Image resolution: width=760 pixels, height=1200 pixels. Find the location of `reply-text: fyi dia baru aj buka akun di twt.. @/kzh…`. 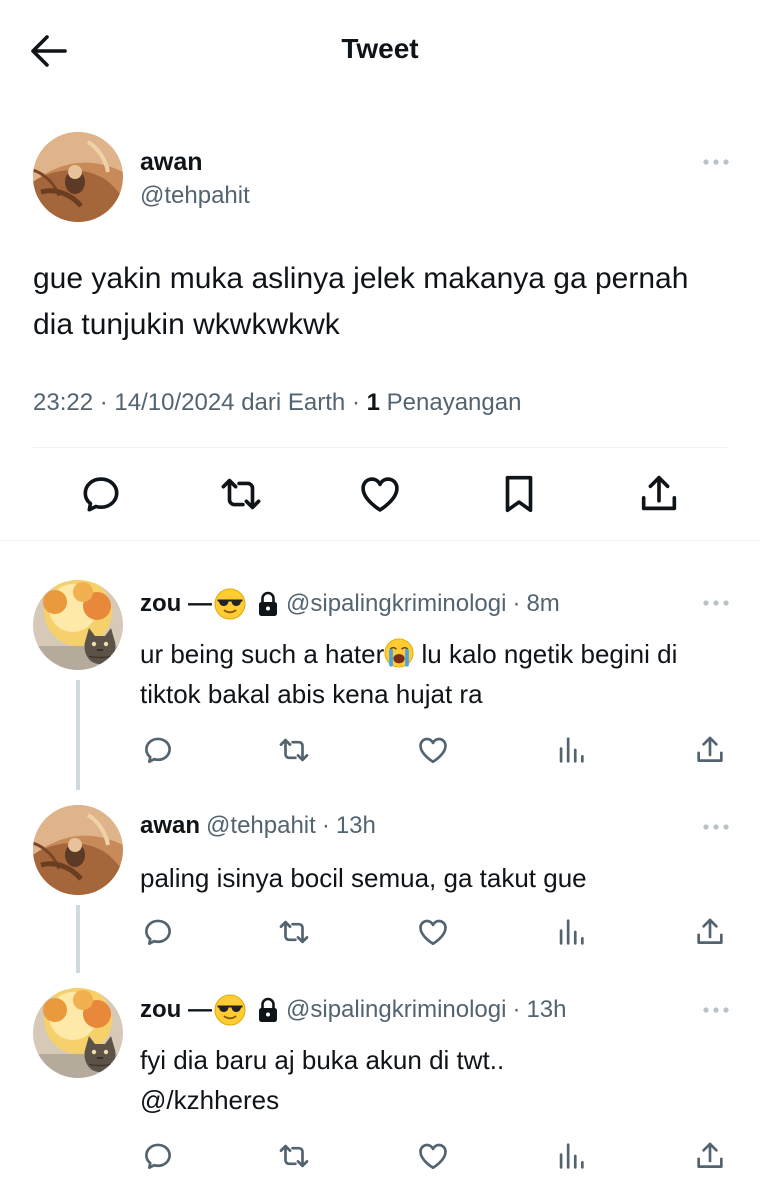

reply-text: fyi dia baru aj buka akun di twt.. @/kzh… is located at coordinates (435, 1080).